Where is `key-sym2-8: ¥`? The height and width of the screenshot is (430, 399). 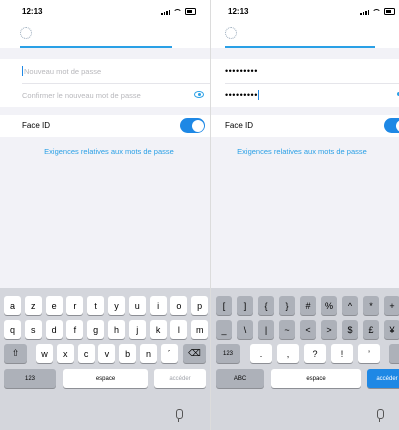 key-sym2-8: ¥ is located at coordinates (391, 329).